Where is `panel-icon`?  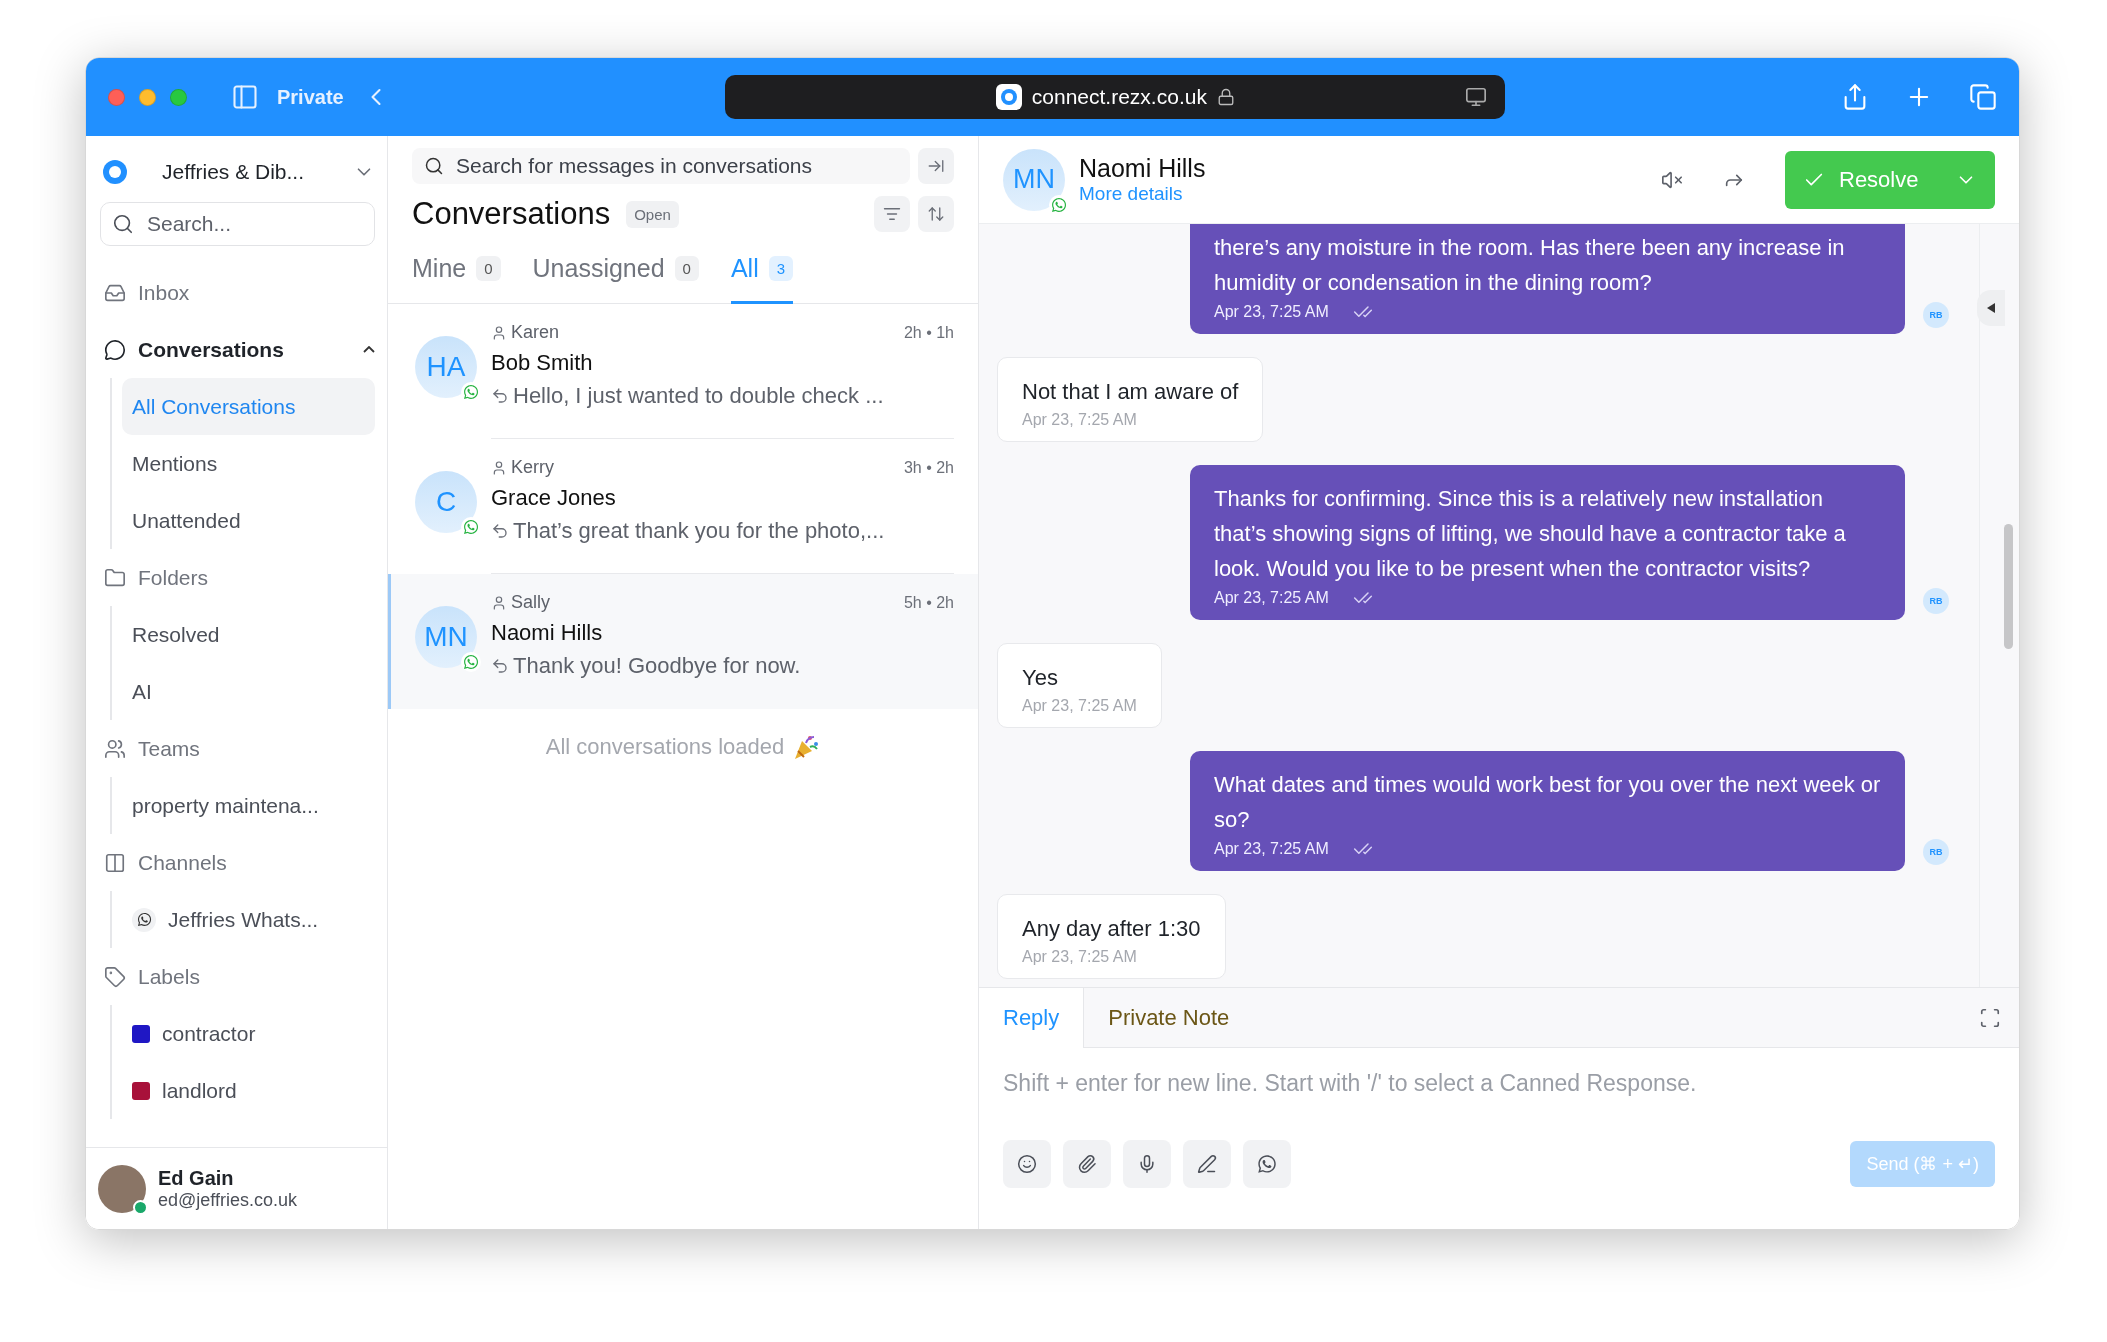 panel-icon is located at coordinates (115, 862).